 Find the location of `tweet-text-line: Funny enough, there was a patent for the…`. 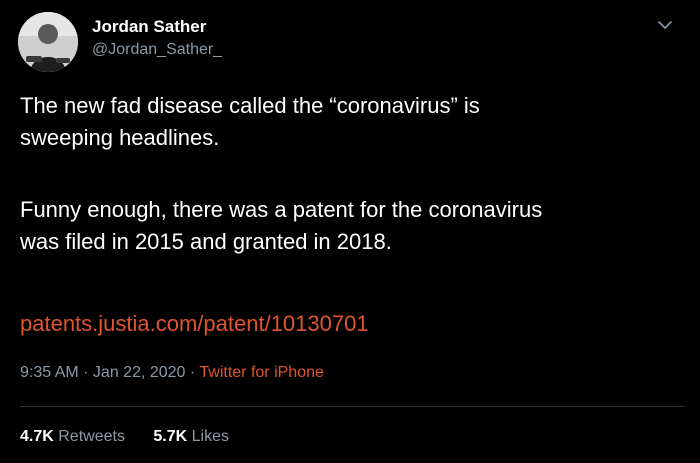

tweet-text-line: Funny enough, there was a patent for the… is located at coordinates (281, 209).